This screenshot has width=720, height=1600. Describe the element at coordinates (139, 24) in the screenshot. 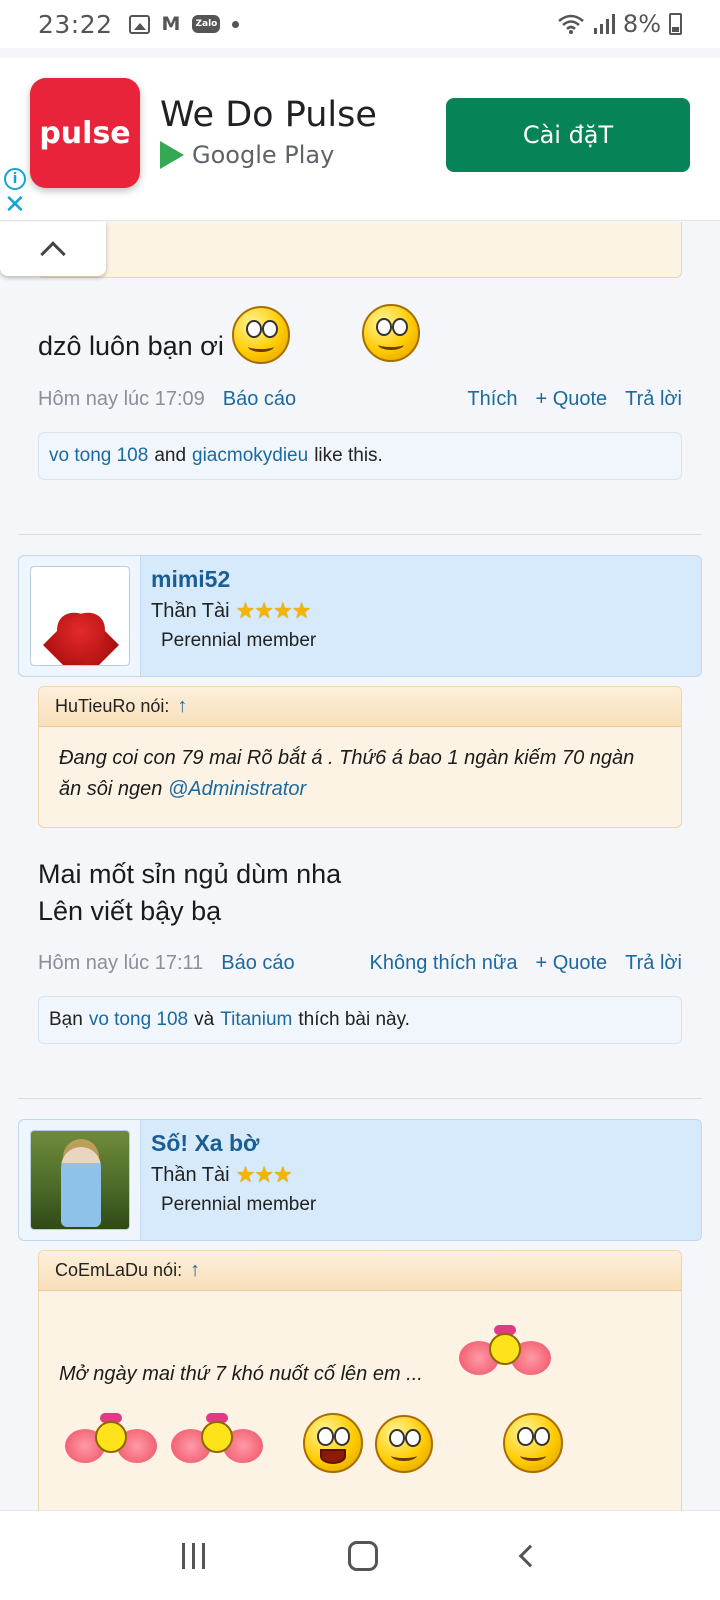

I see `gallery-icon` at that location.